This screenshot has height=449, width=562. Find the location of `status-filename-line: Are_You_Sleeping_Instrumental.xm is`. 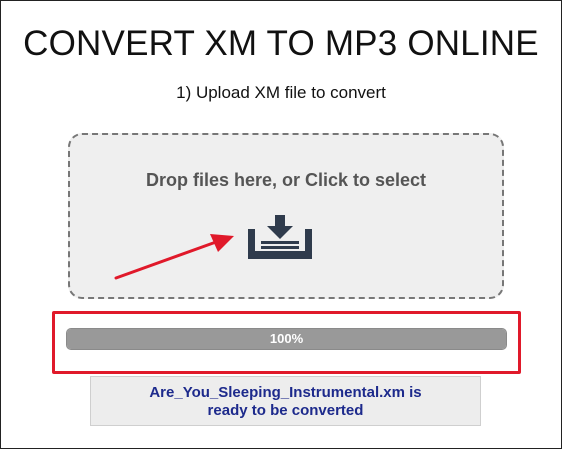

status-filename-line: Are_You_Sleeping_Instrumental.xm is is located at coordinates (285, 392).